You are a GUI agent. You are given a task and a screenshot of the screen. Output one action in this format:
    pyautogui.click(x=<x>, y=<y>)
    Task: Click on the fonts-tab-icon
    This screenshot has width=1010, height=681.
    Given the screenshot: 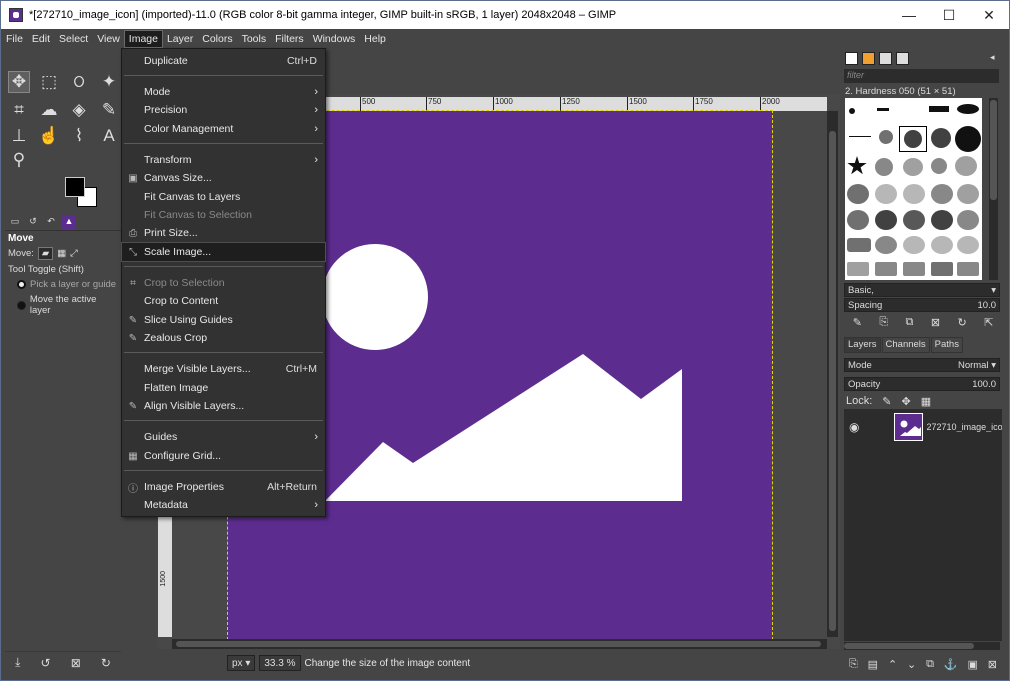 What is the action you would take?
    pyautogui.click(x=885, y=58)
    